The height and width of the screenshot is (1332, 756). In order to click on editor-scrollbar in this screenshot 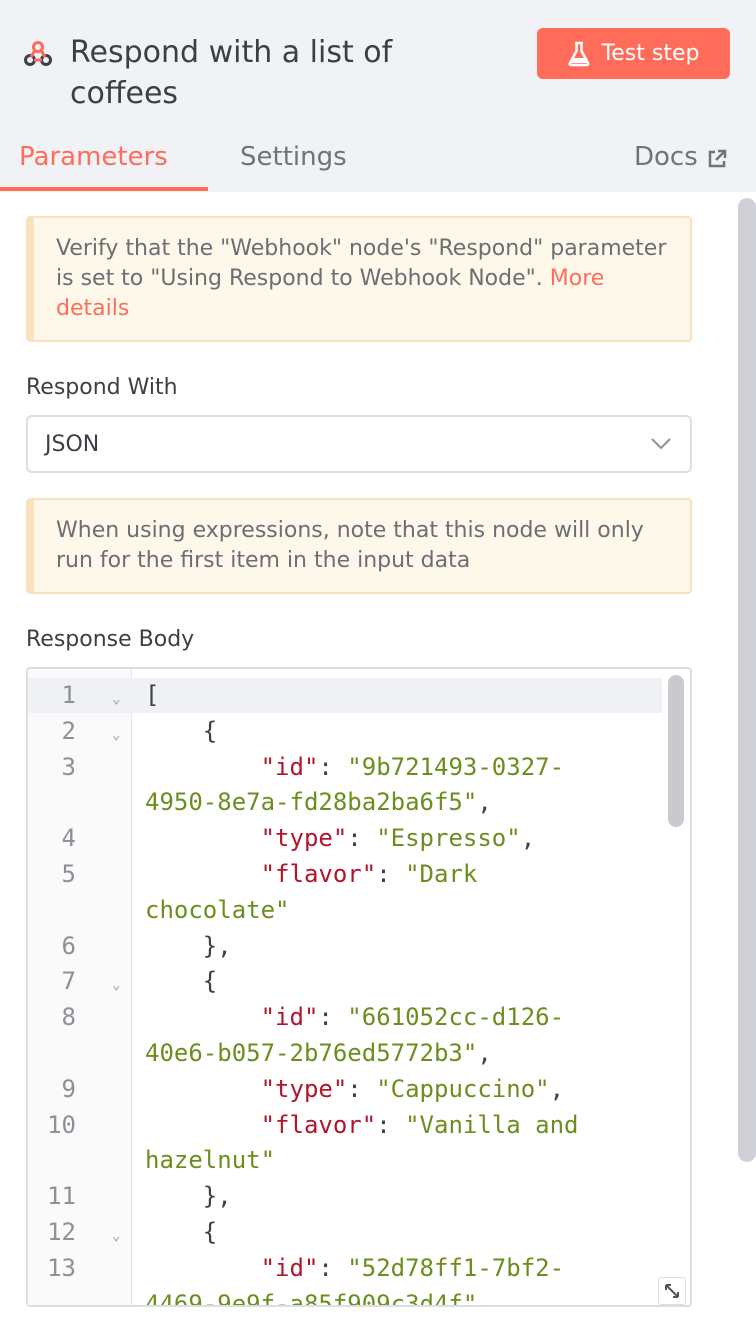, I will do `click(676, 751)`.